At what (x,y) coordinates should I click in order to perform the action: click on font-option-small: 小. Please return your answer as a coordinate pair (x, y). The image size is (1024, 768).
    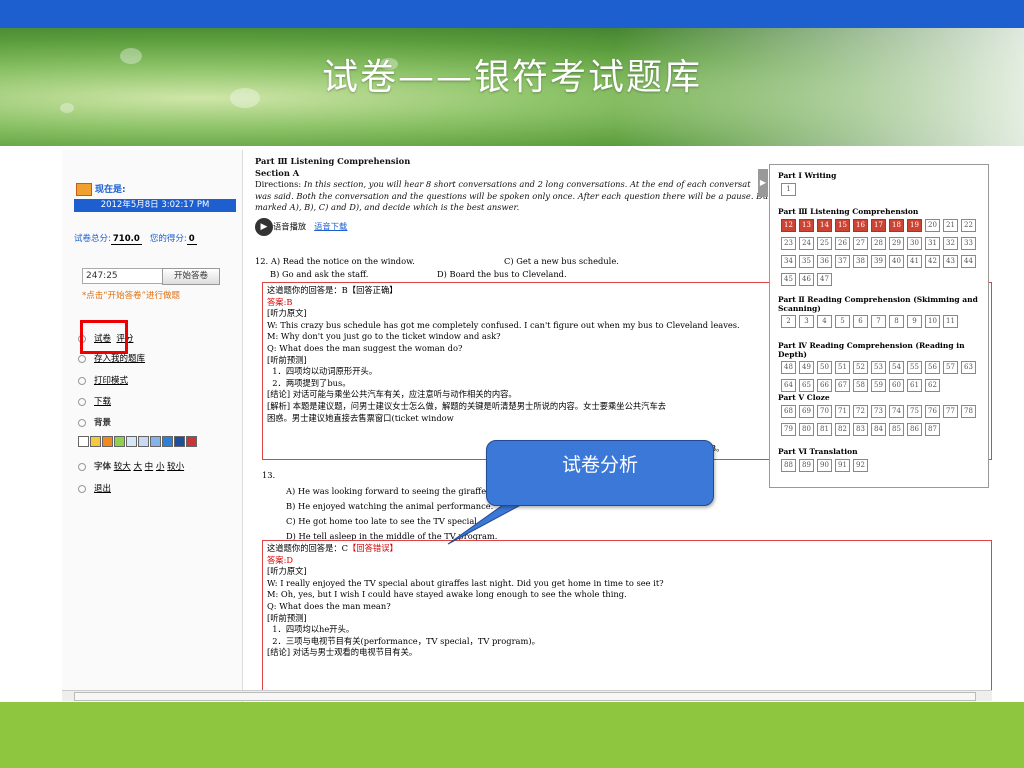
    Looking at the image, I should click on (160, 467).